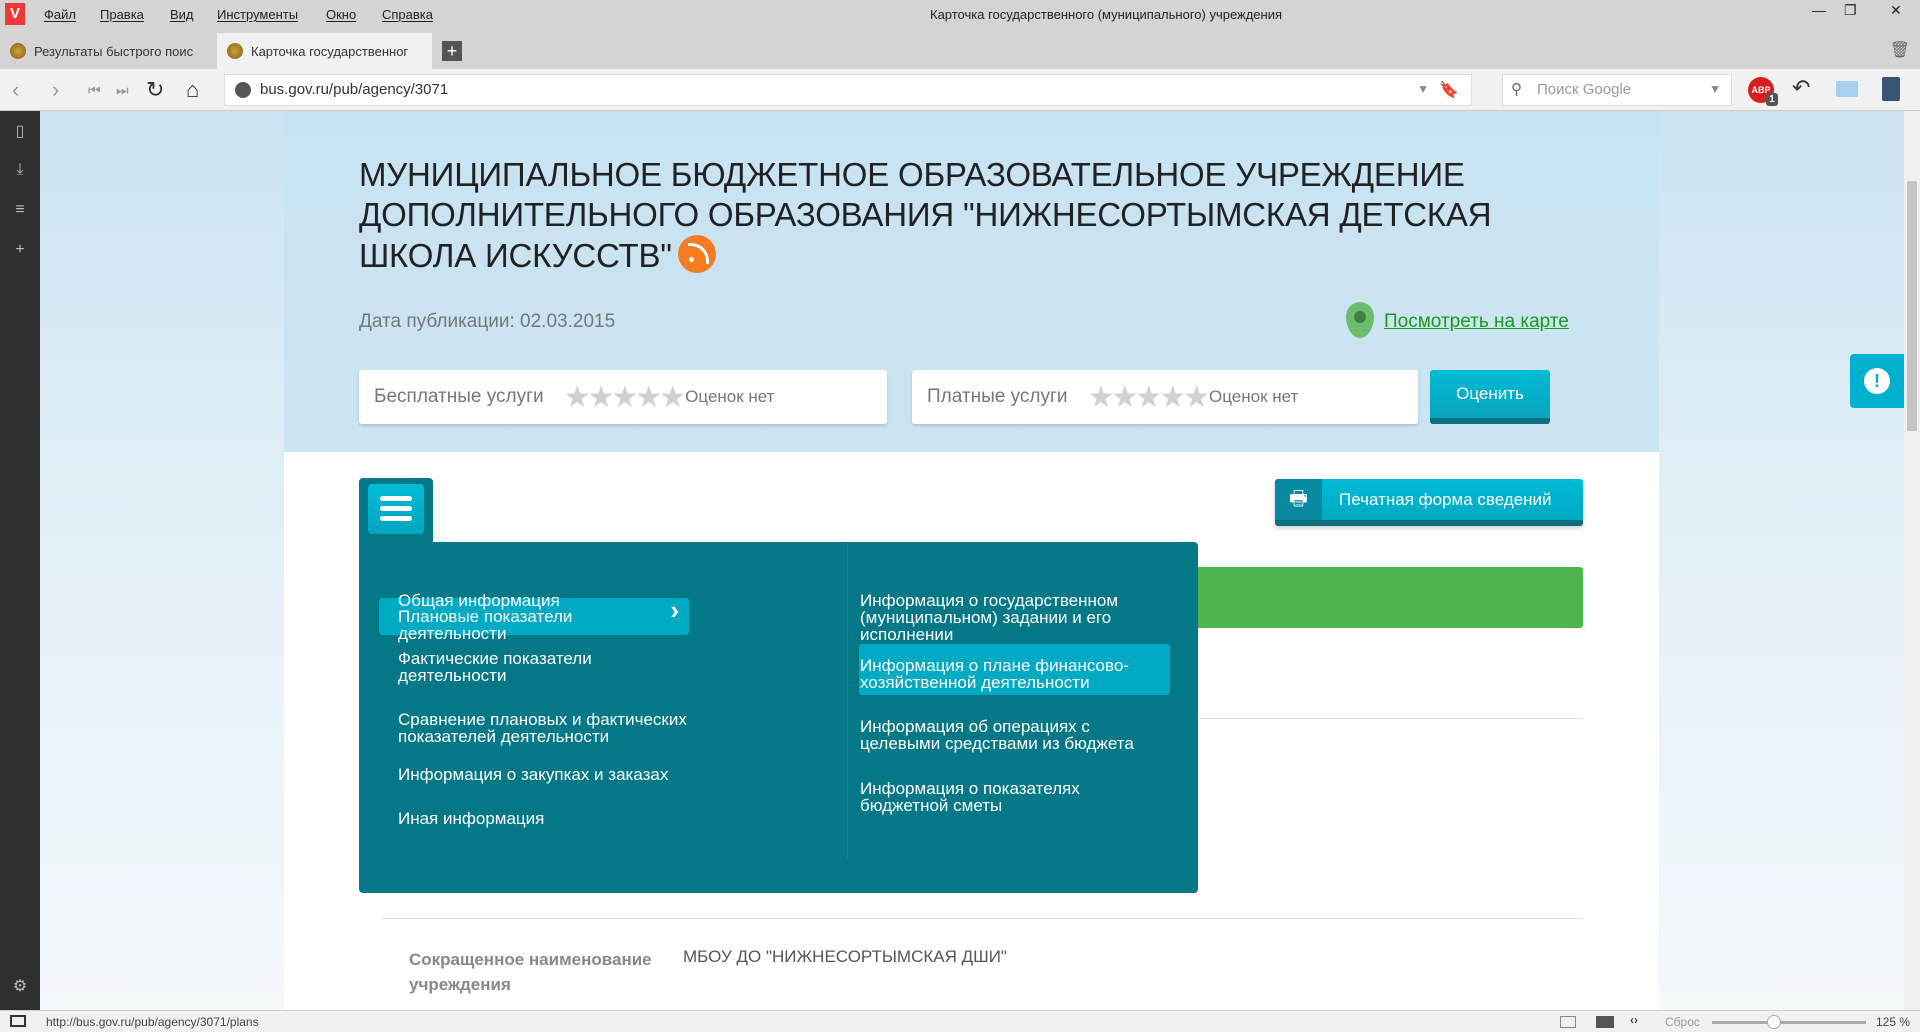 The height and width of the screenshot is (1032, 1920). Describe the element at coordinates (20, 210) in the screenshot. I see `notes-icon: ≡` at that location.